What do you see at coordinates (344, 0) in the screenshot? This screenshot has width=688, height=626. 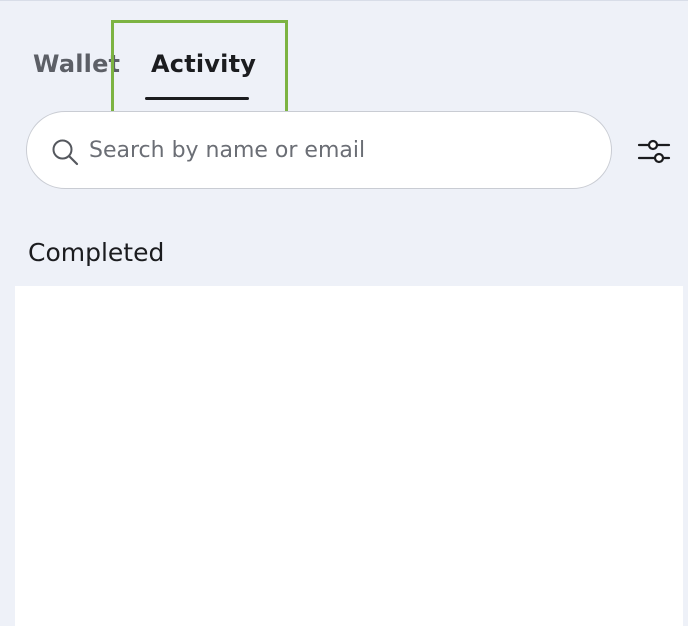 I see `top-divider` at bounding box center [344, 0].